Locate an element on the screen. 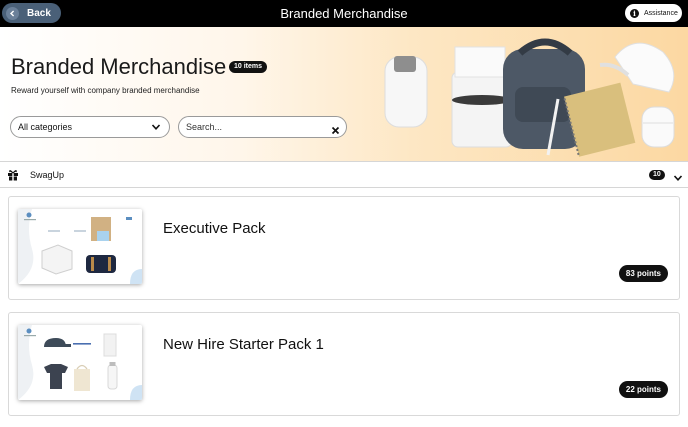 This screenshot has height=427, width=688. points-badge: 22 points is located at coordinates (643, 389).